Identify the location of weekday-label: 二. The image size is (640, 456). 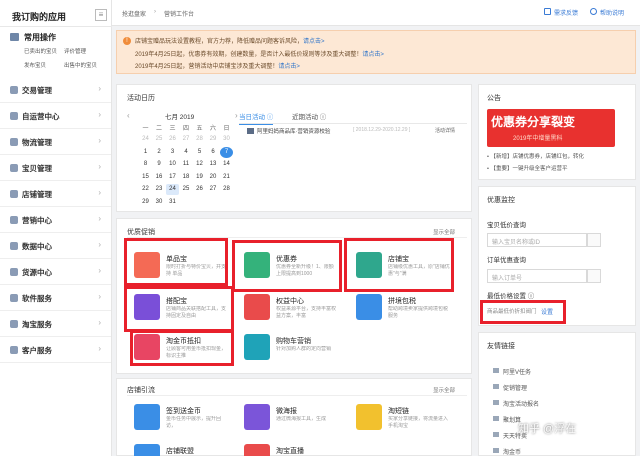
(158, 129).